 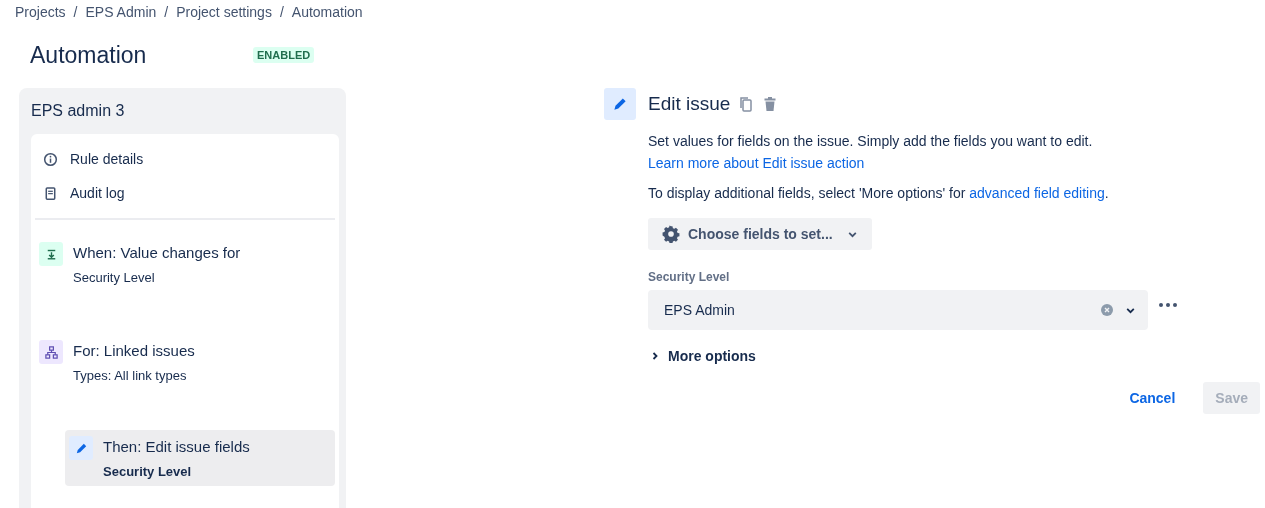 I want to click on field-label: Security Level, so click(x=689, y=277).